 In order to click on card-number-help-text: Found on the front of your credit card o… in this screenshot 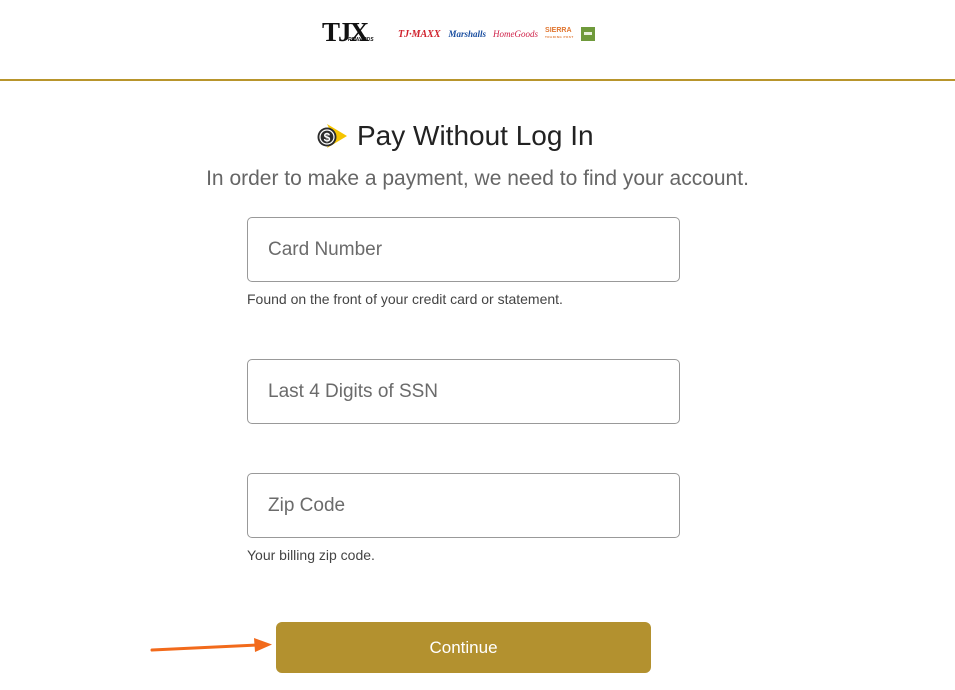, I will do `click(405, 299)`.